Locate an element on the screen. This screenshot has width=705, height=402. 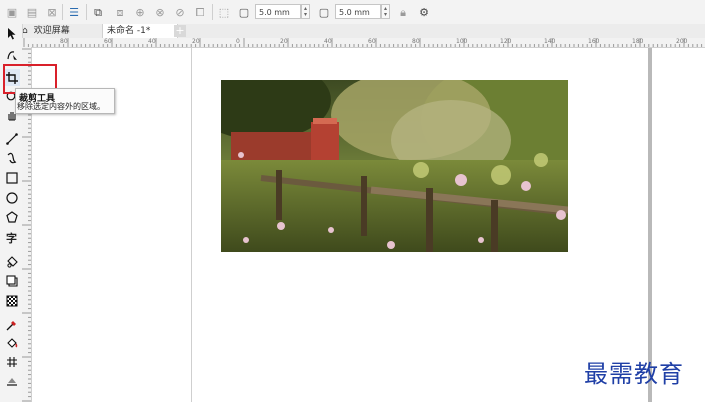
corner-width-icon: ▢ is located at coordinates (244, 12).